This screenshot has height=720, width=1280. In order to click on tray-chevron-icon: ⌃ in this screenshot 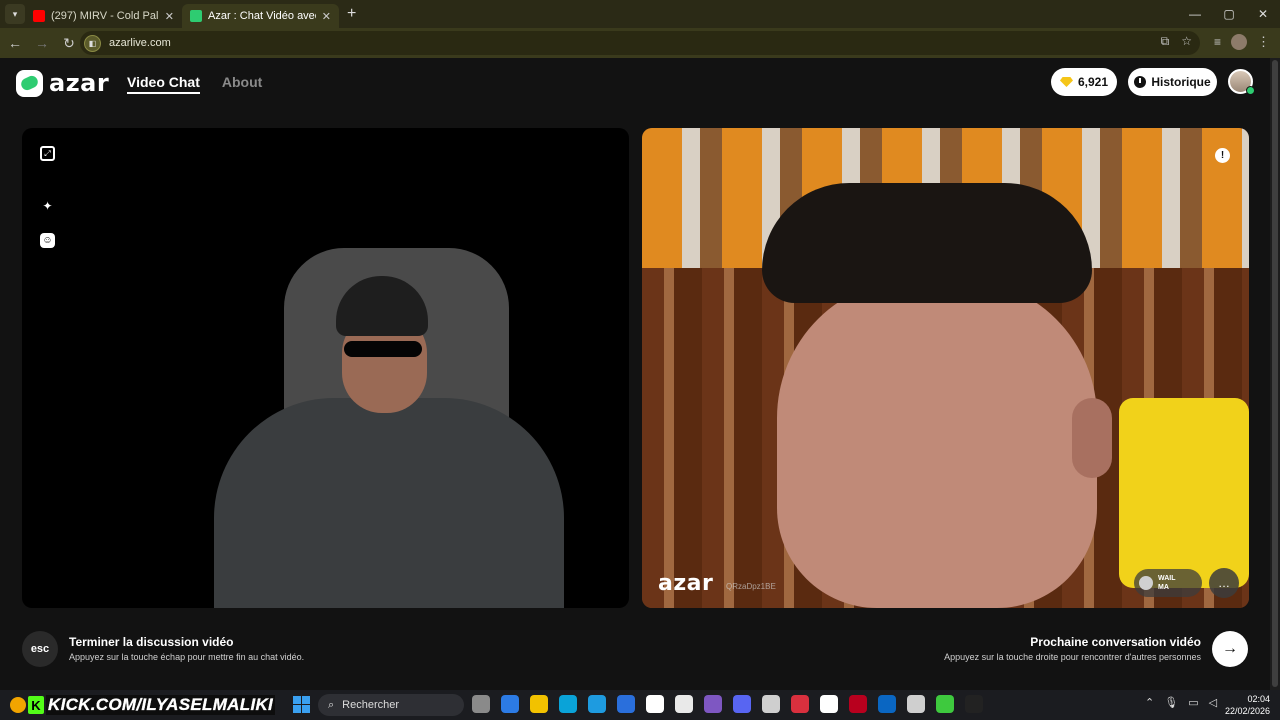, I will do `click(1149, 702)`.